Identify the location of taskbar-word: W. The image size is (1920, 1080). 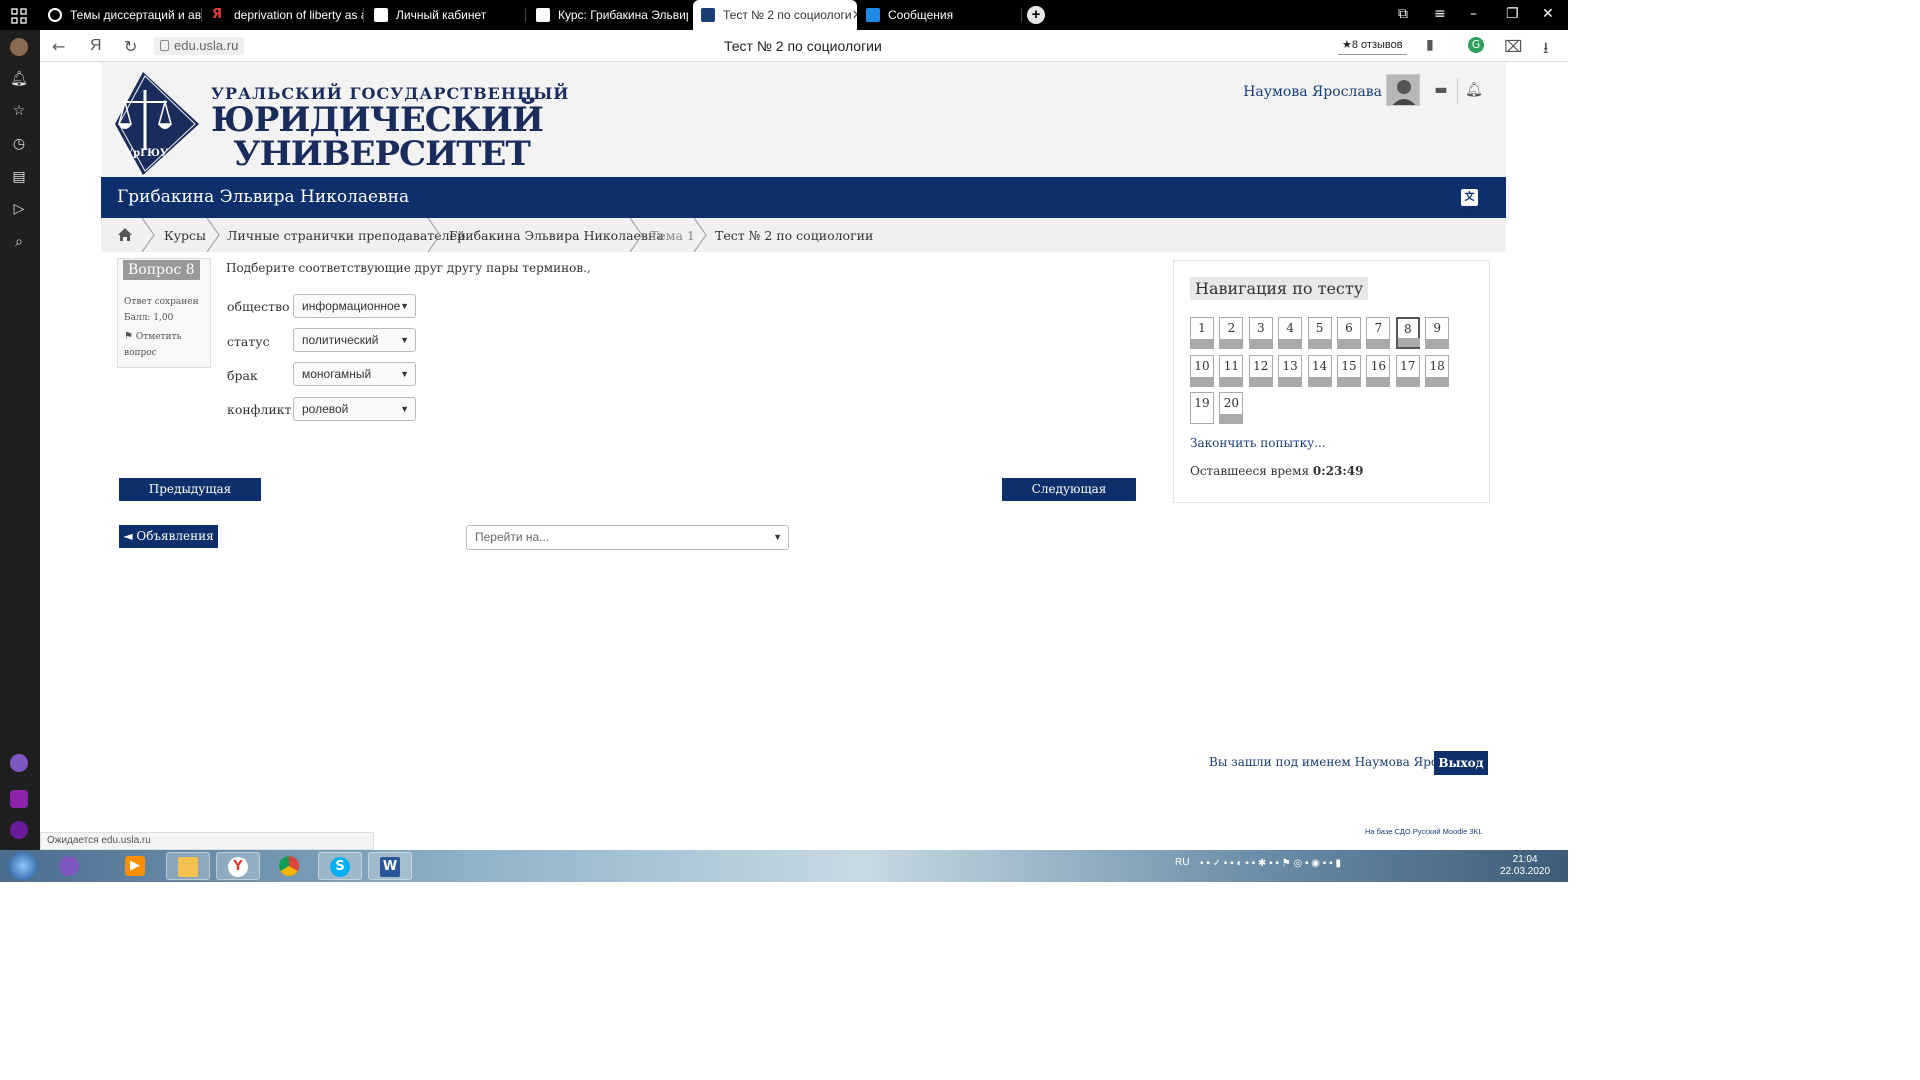
(390, 866).